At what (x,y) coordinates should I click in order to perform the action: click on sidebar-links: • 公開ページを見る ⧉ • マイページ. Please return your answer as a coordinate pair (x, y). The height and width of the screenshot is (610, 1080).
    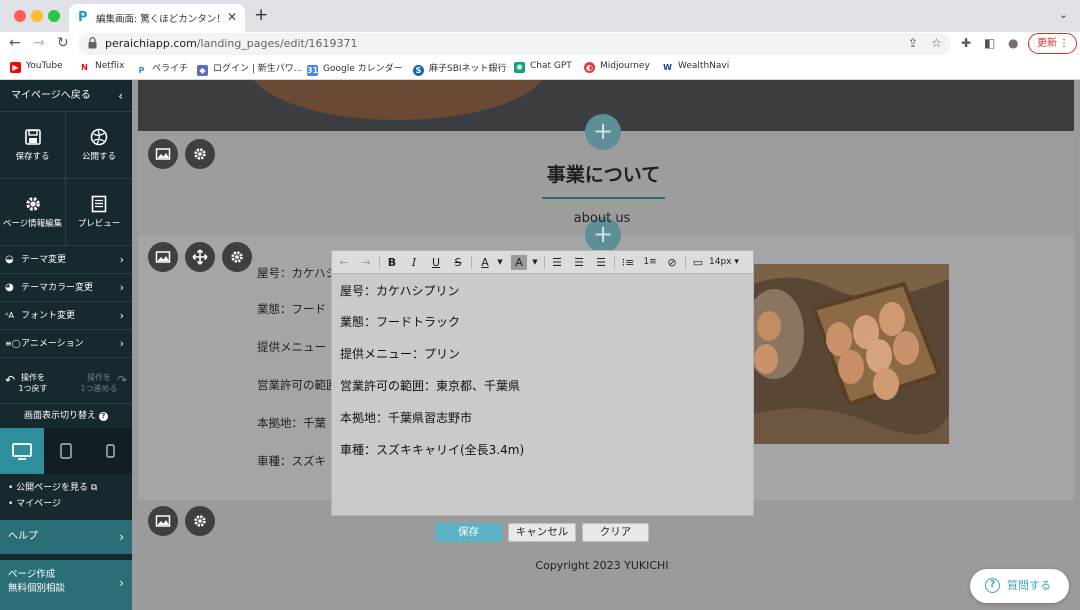
    Looking at the image, I should click on (52, 496).